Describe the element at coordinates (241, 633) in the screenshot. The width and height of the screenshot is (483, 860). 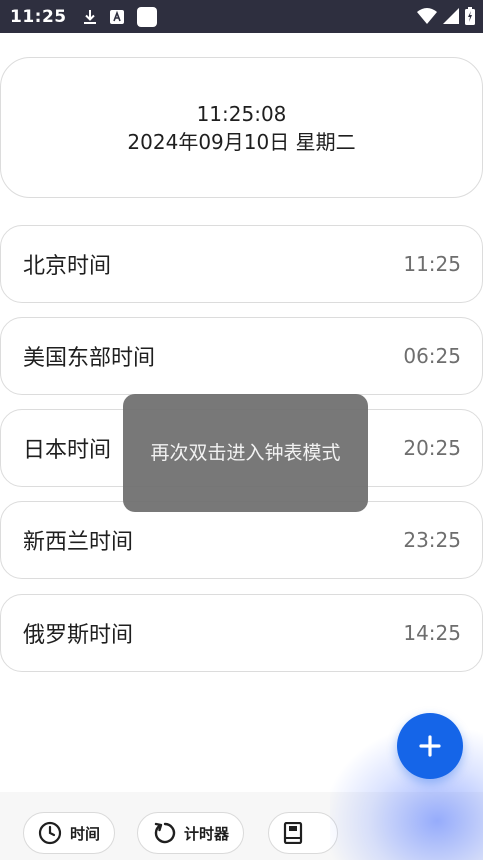
I see `zone-card-russia: 俄罗斯时间 14:25` at that location.